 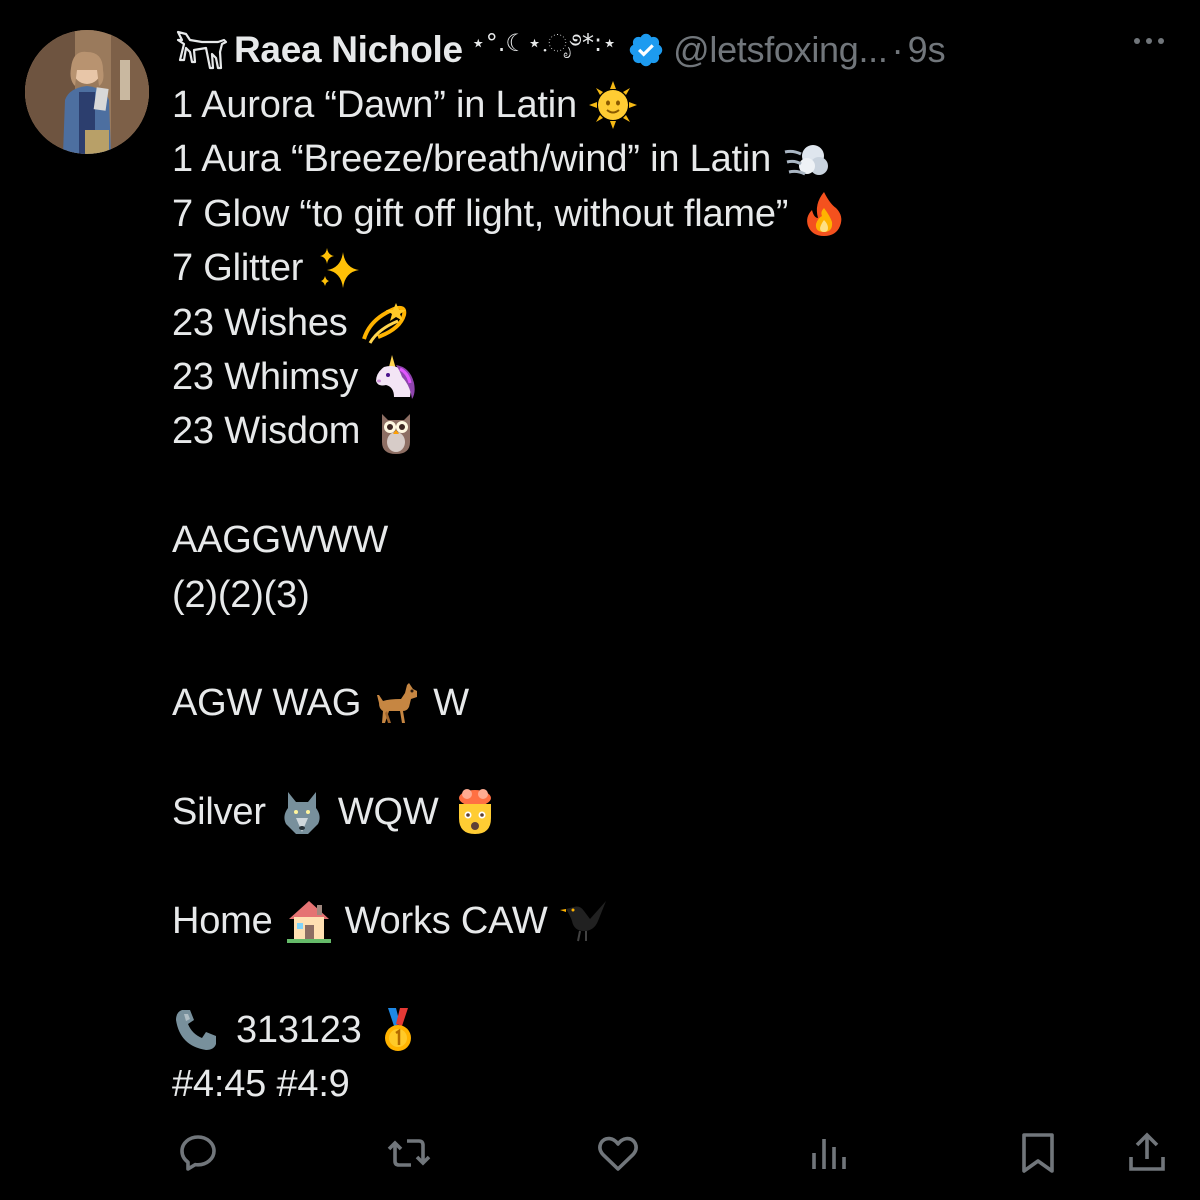 What do you see at coordinates (261, 1084) in the screenshot?
I see `line-text: #4:45 #4:9` at bounding box center [261, 1084].